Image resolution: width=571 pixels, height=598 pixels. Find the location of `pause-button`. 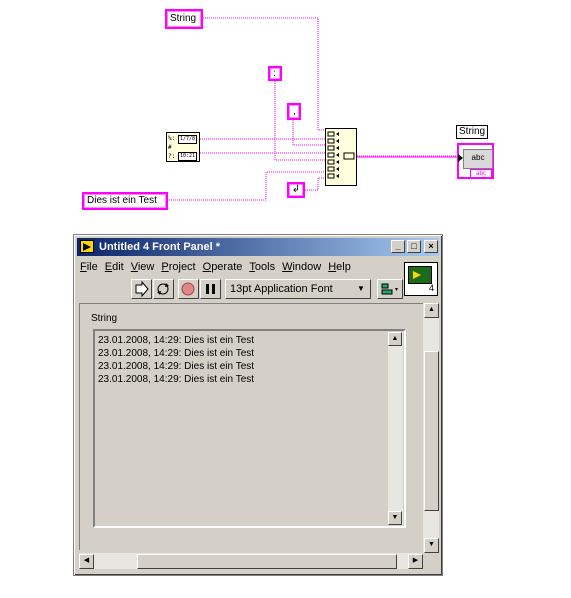

pause-button is located at coordinates (210, 289).